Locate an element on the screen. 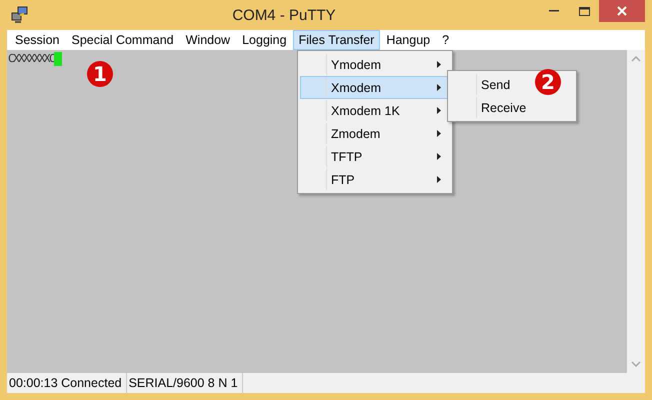  terminal-text: CXXXXXXXC is located at coordinates (31, 58).